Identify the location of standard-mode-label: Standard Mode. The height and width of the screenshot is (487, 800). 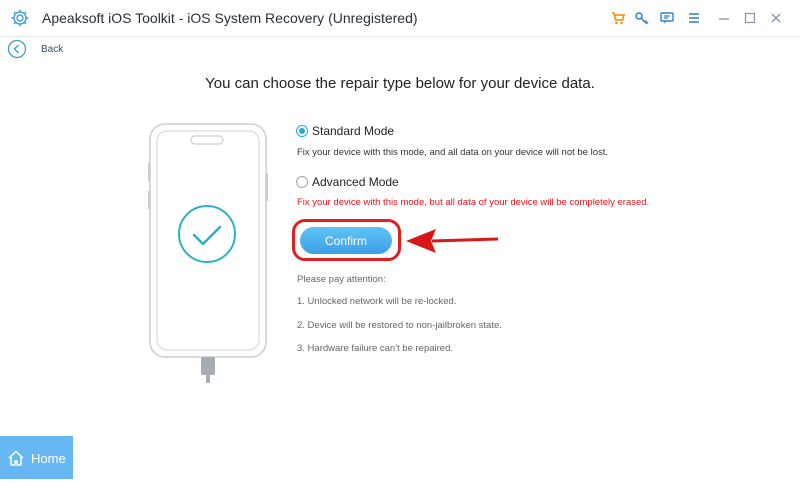
(353, 131).